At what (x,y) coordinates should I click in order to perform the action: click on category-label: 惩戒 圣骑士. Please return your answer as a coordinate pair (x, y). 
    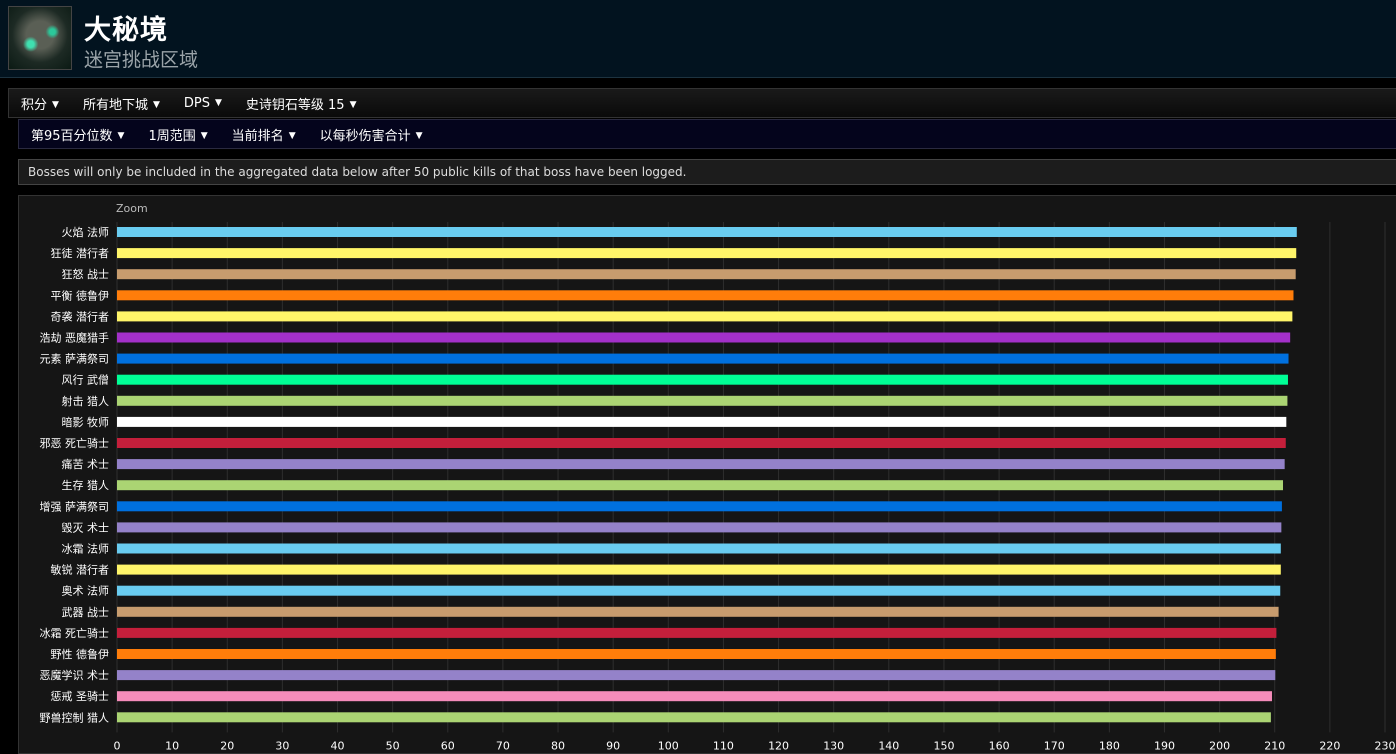
    Looking at the image, I should click on (80, 696).